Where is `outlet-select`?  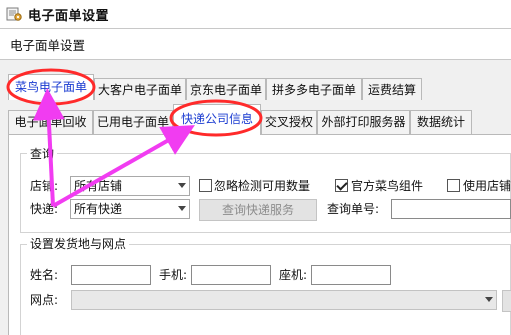
outlet-select is located at coordinates (284, 300).